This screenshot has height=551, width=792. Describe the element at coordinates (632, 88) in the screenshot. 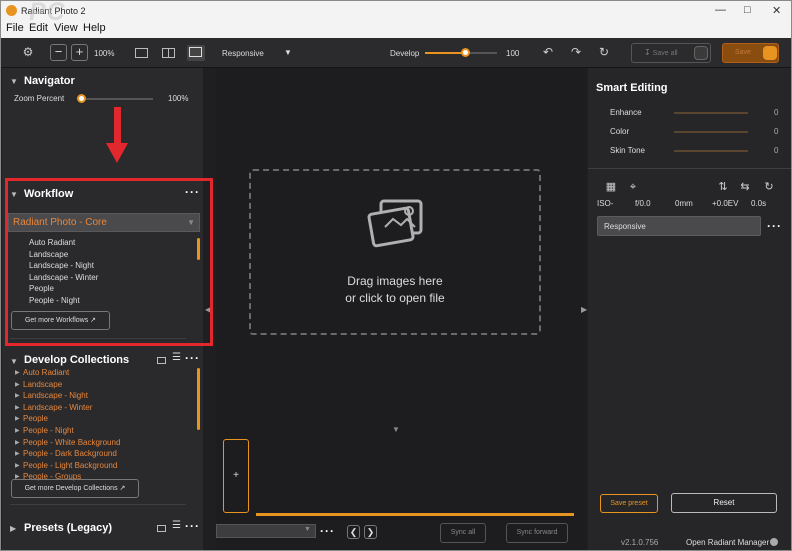

I see `smart-editing-title: Smart Editing` at that location.